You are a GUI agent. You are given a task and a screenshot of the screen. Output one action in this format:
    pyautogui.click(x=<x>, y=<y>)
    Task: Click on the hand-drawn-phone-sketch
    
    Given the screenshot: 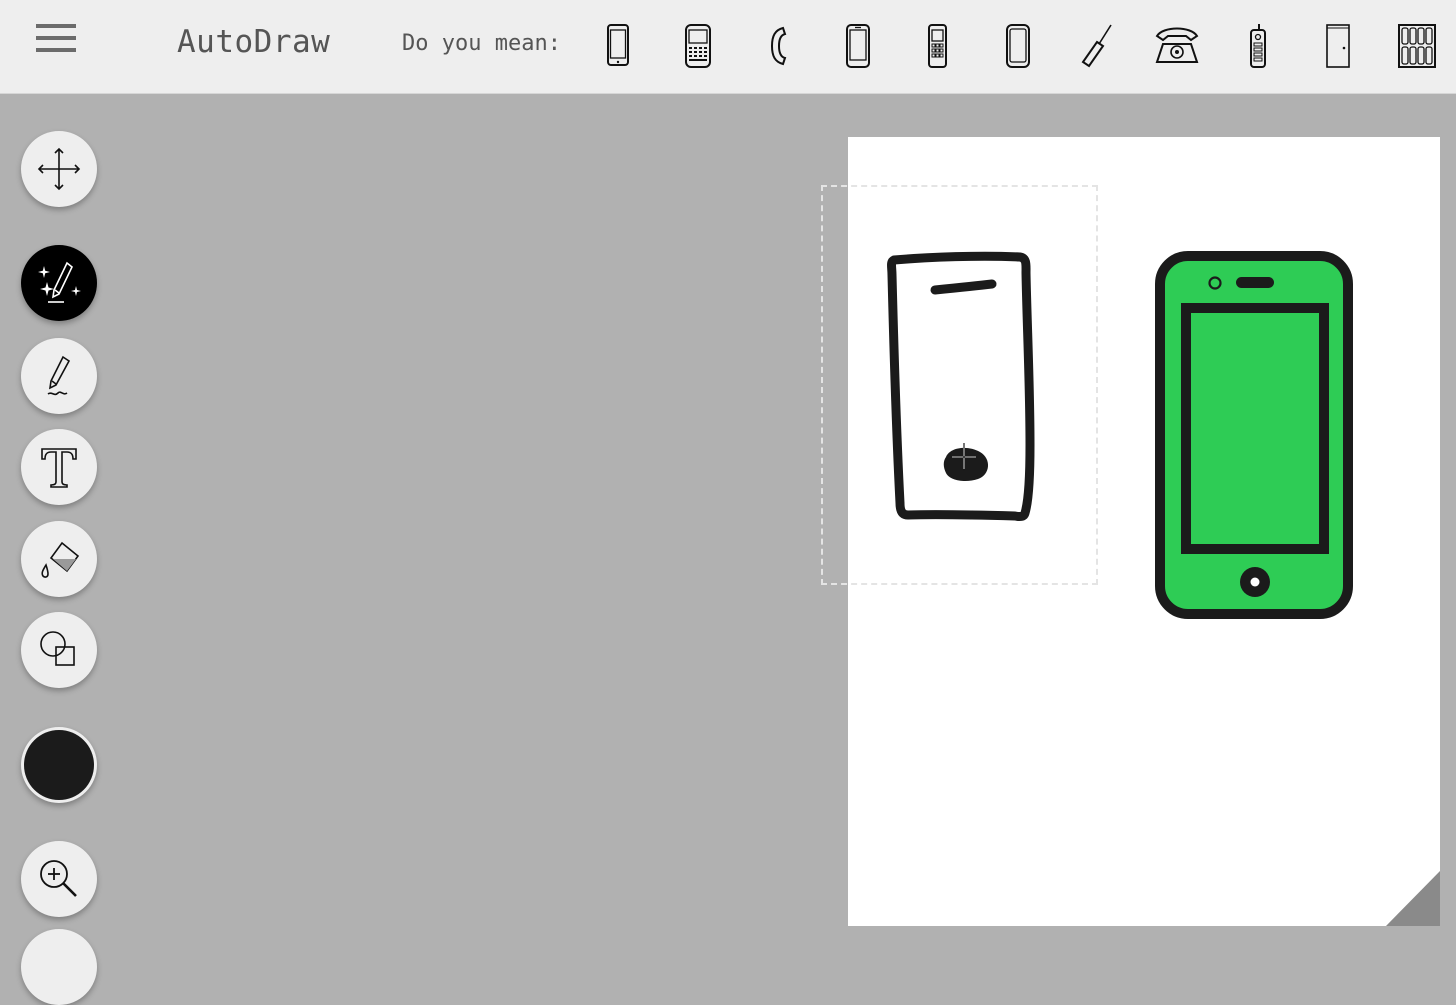 What is the action you would take?
    pyautogui.click(x=960, y=390)
    